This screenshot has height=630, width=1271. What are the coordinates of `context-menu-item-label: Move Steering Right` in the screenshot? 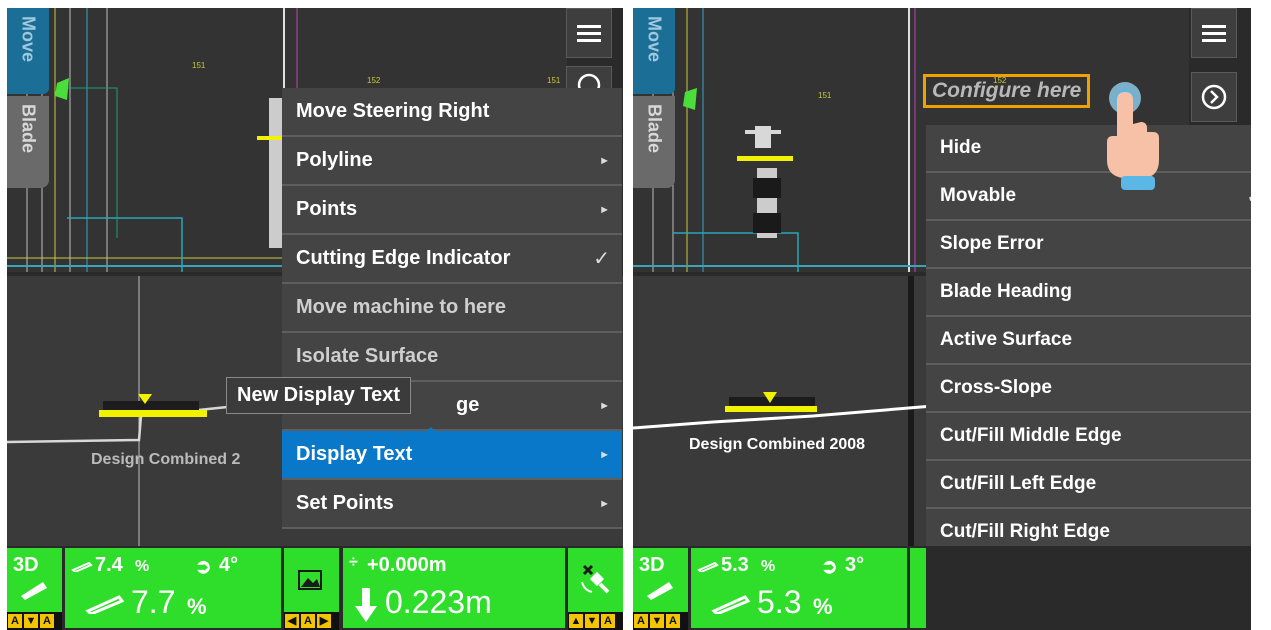 It's located at (393, 111).